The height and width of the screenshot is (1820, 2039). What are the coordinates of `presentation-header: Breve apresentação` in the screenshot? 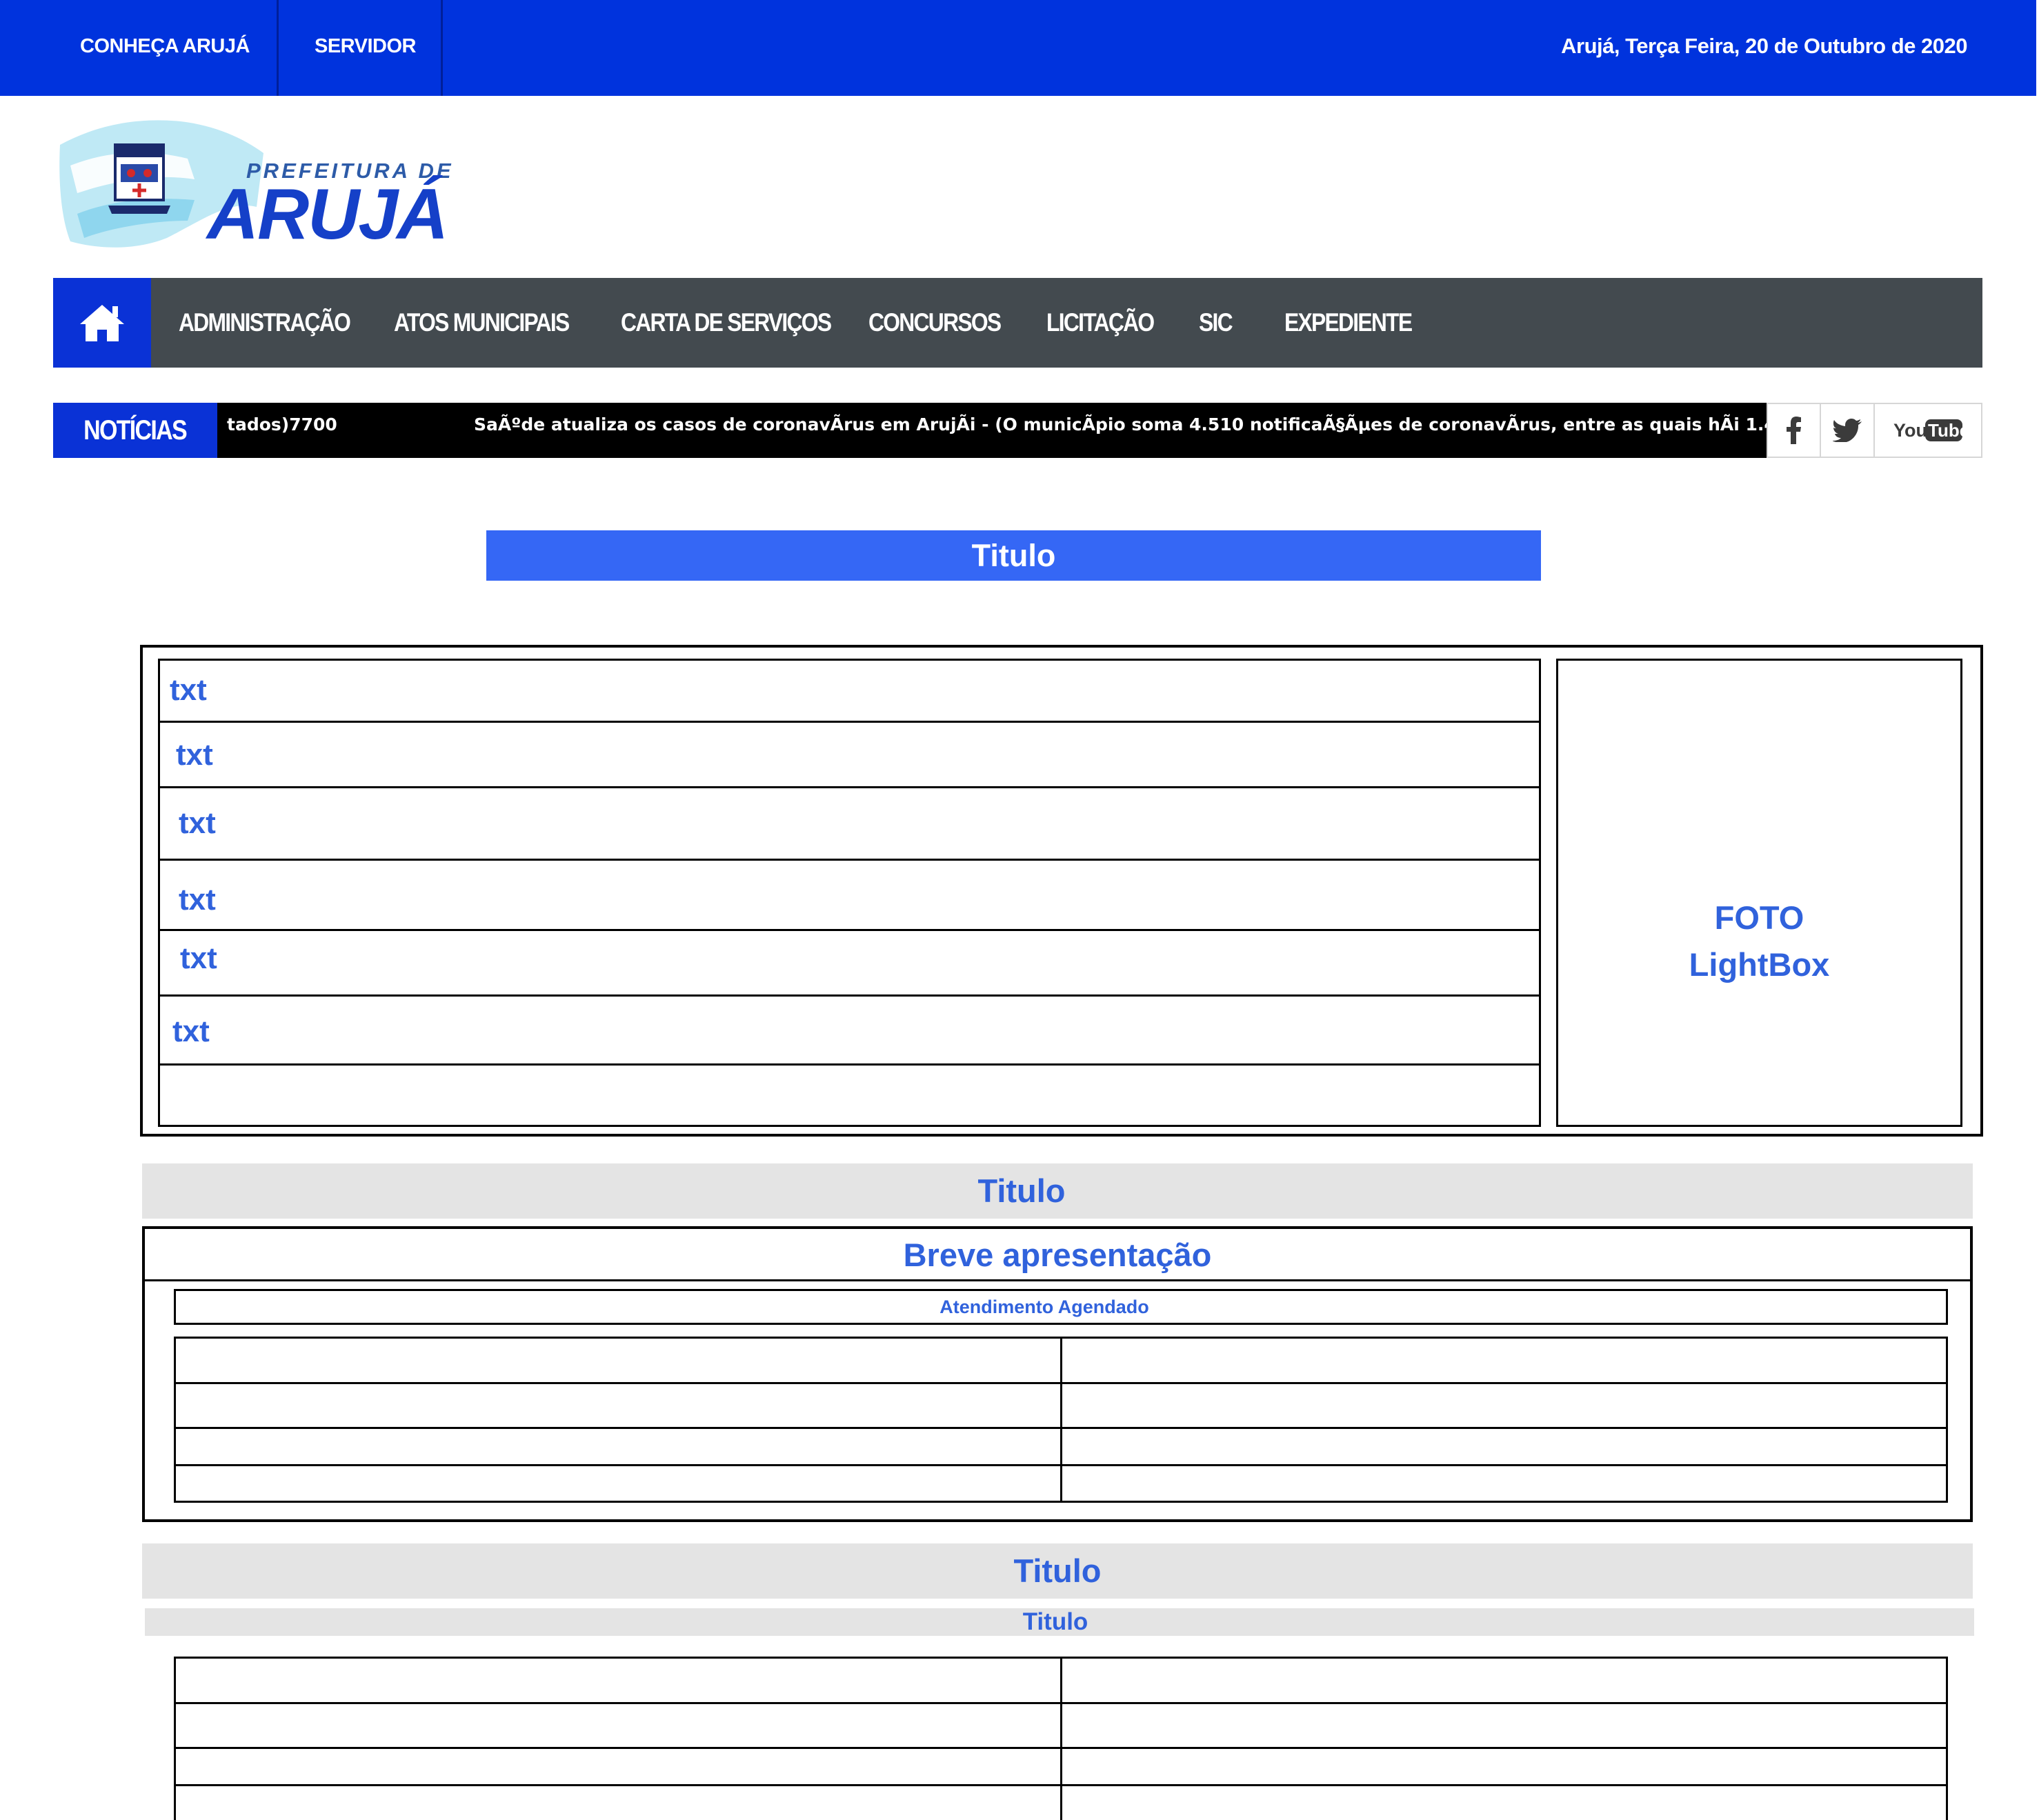 It's located at (1057, 1255).